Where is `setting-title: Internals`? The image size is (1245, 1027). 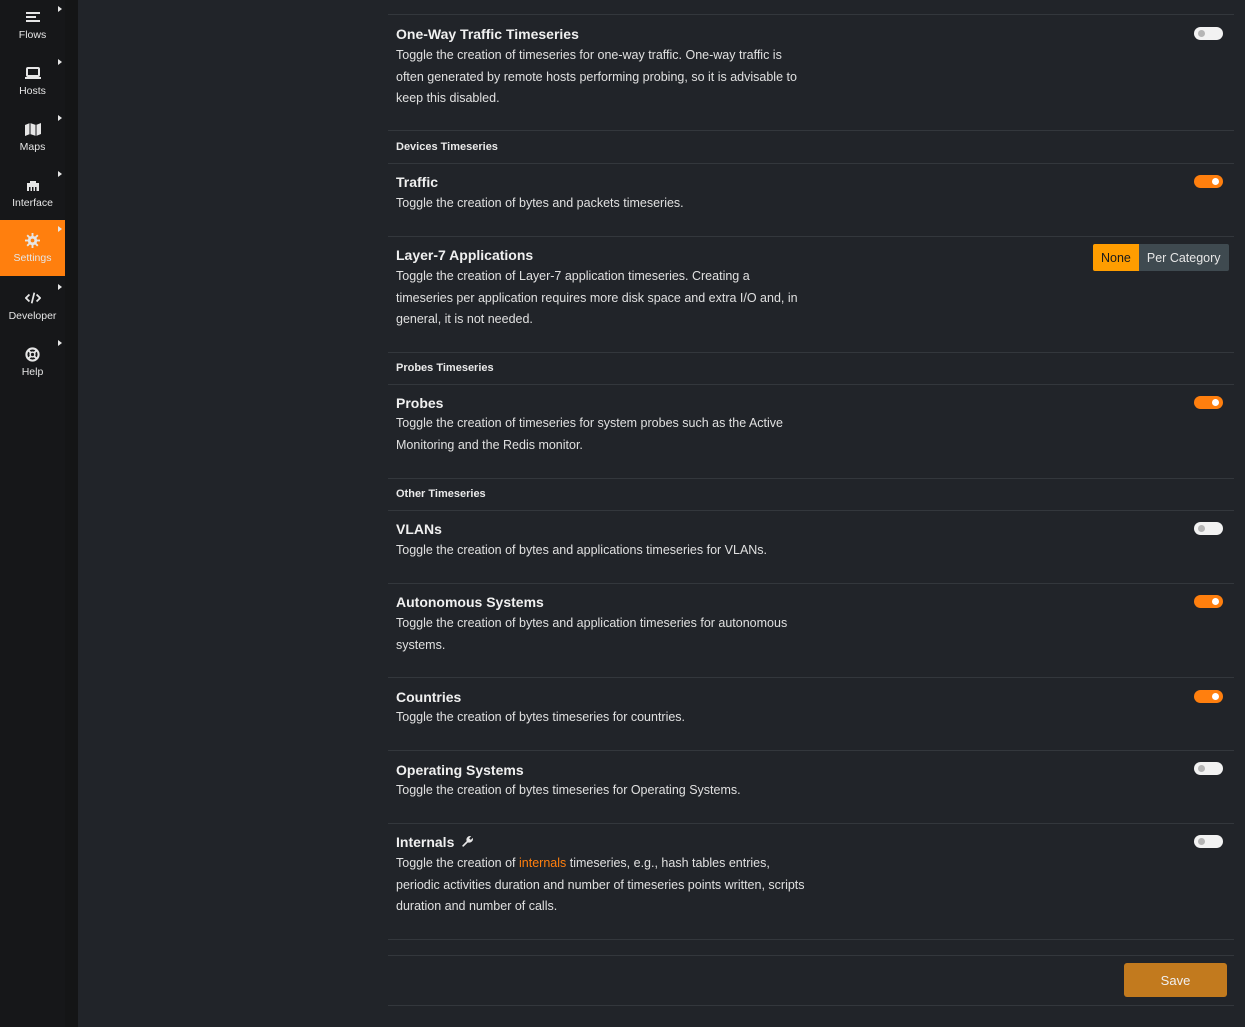 setting-title: Internals is located at coordinates (435, 842).